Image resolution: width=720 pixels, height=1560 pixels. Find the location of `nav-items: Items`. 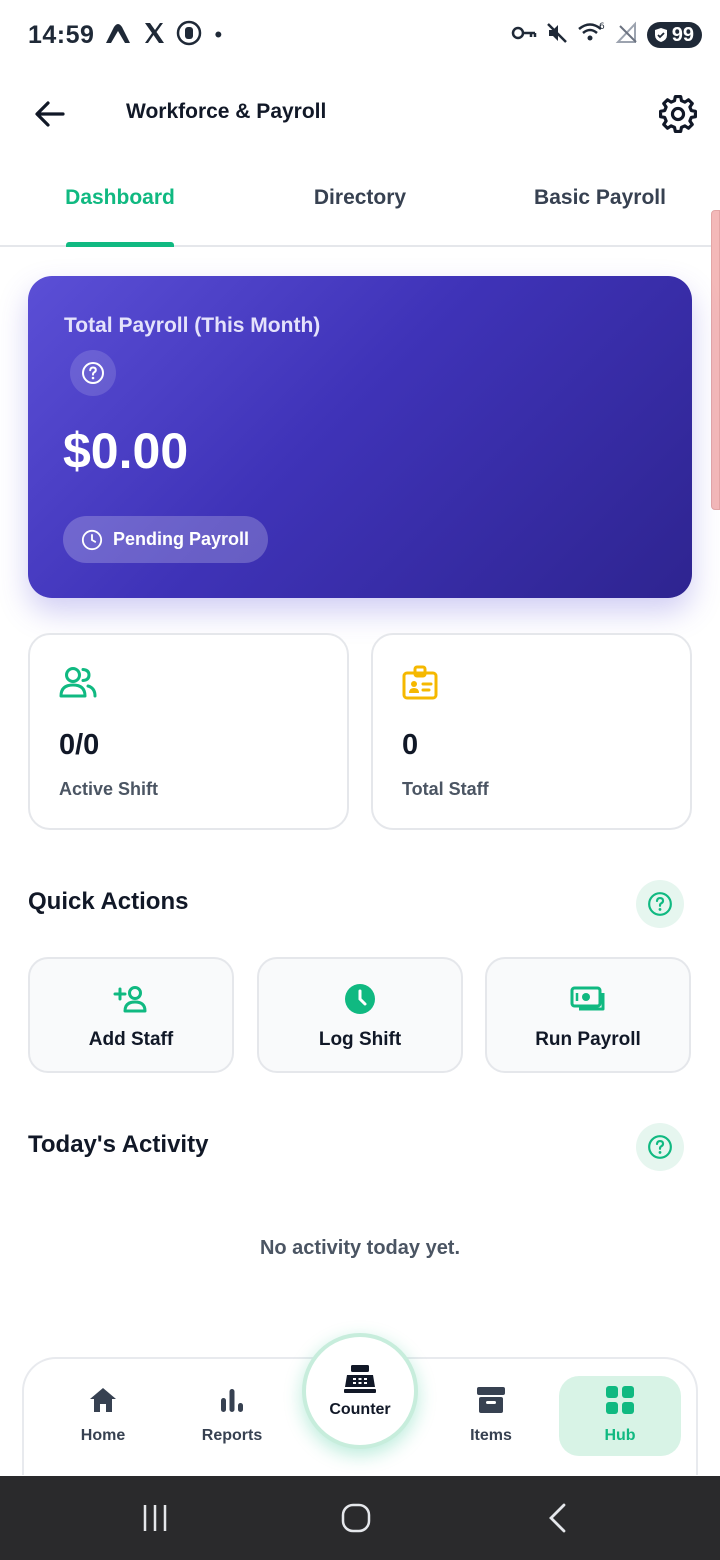

nav-items: Items is located at coordinates (491, 1414).